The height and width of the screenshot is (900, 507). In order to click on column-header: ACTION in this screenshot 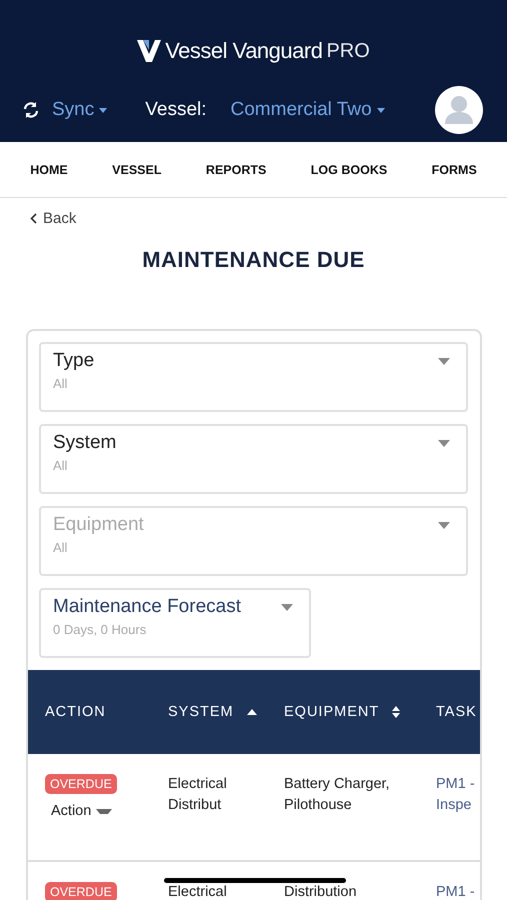, I will do `click(75, 712)`.